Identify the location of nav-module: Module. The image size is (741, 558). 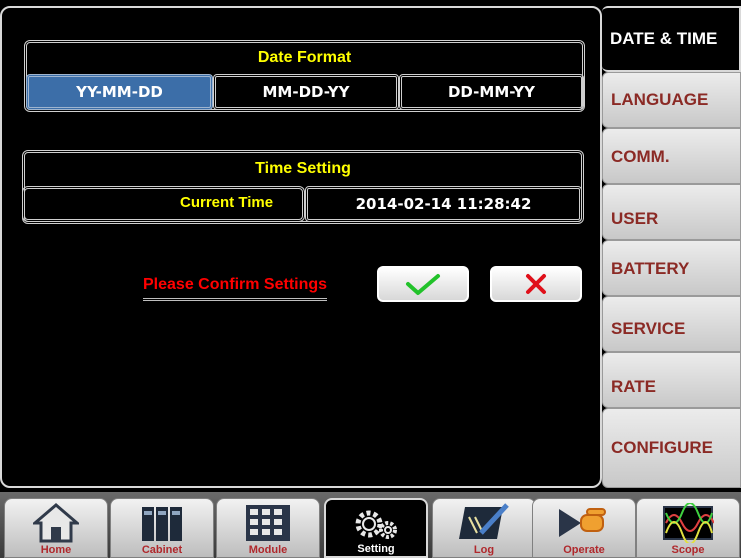
(268, 528).